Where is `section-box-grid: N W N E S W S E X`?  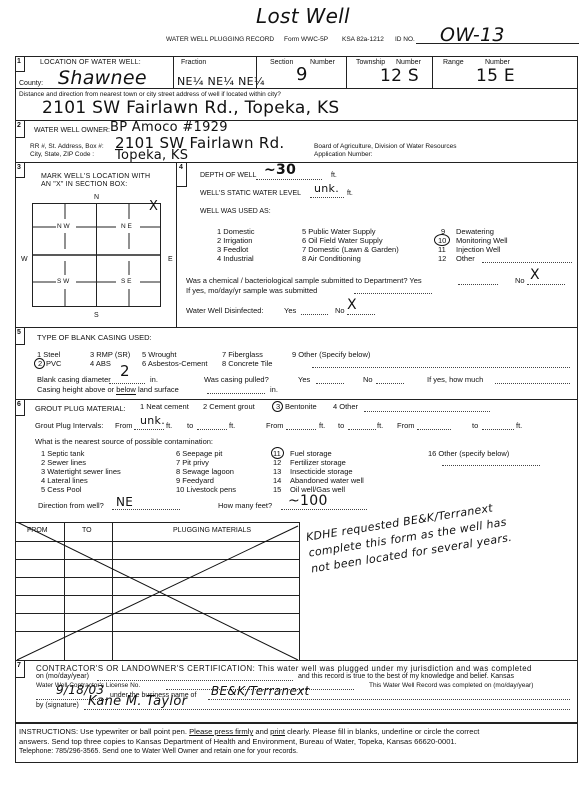 section-box-grid: N W N E S W S E X is located at coordinates (96, 253).